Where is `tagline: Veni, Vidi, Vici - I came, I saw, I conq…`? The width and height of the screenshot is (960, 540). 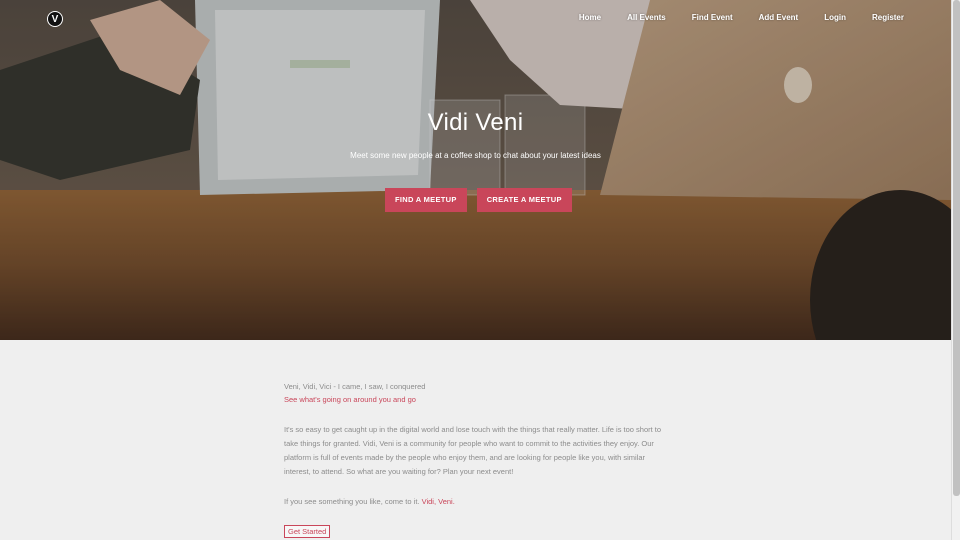
tagline: Veni, Vidi, Vici - I came, I saw, I conq… is located at coordinates (355, 386).